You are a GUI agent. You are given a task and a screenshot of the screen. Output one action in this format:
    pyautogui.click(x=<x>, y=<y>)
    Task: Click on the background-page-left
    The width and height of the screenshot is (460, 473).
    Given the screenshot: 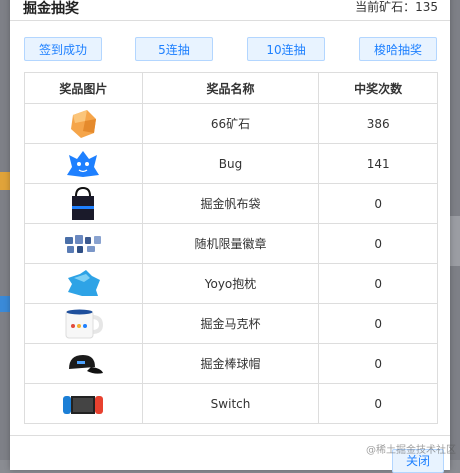 What is the action you would take?
    pyautogui.click(x=5, y=230)
    